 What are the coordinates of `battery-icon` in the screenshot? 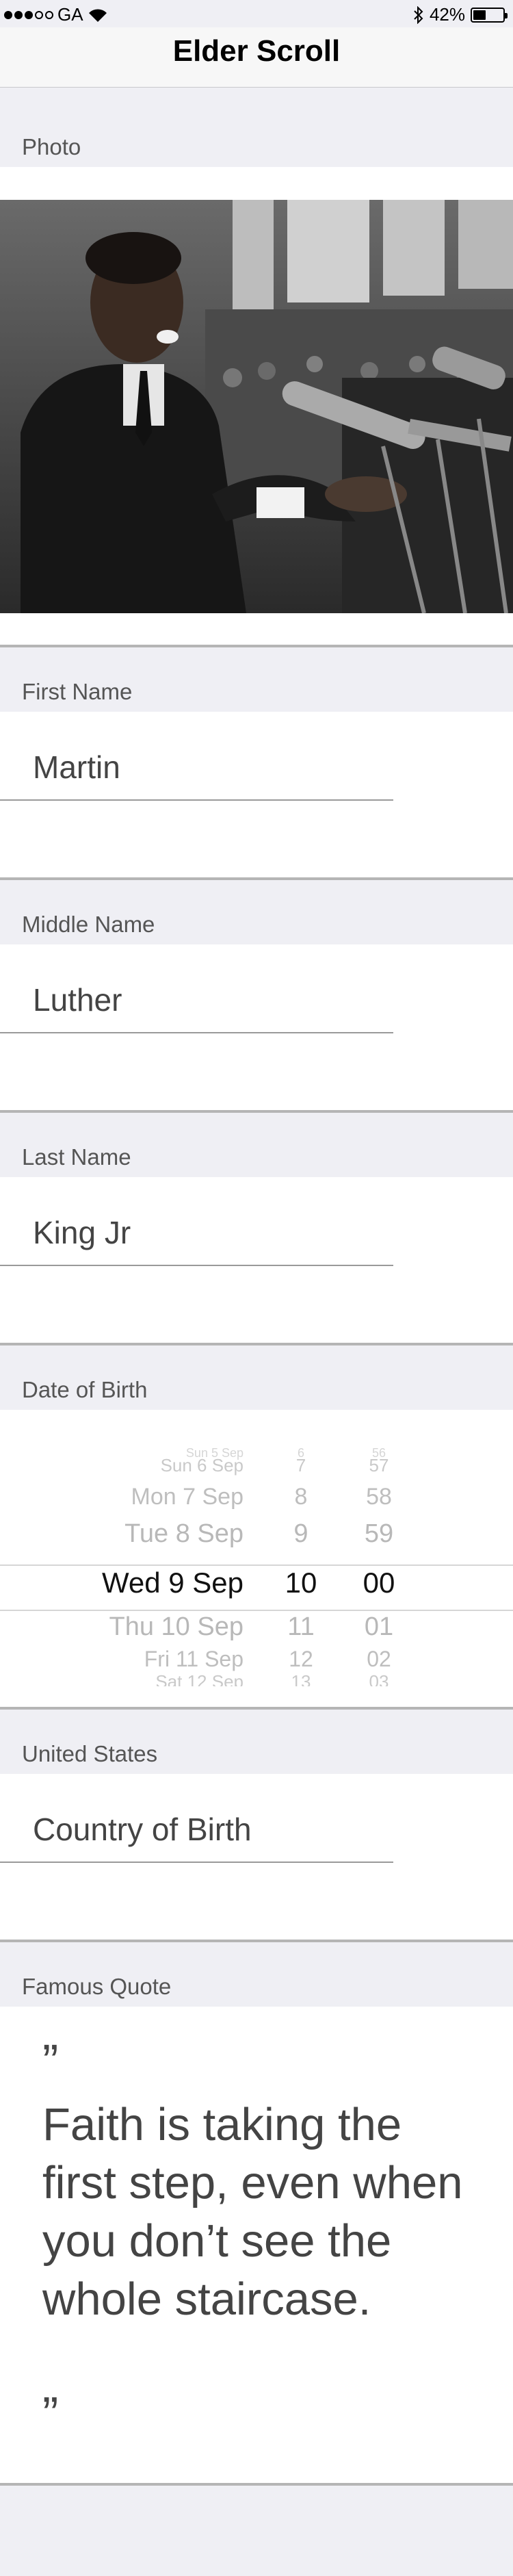 It's located at (489, 15).